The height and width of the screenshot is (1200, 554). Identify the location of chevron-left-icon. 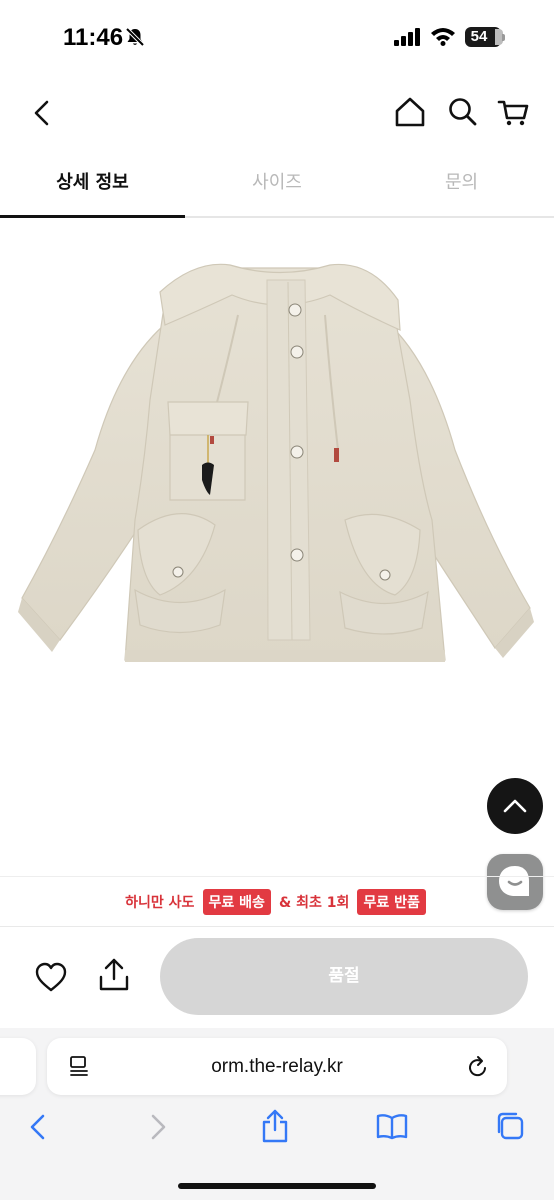
(42, 113).